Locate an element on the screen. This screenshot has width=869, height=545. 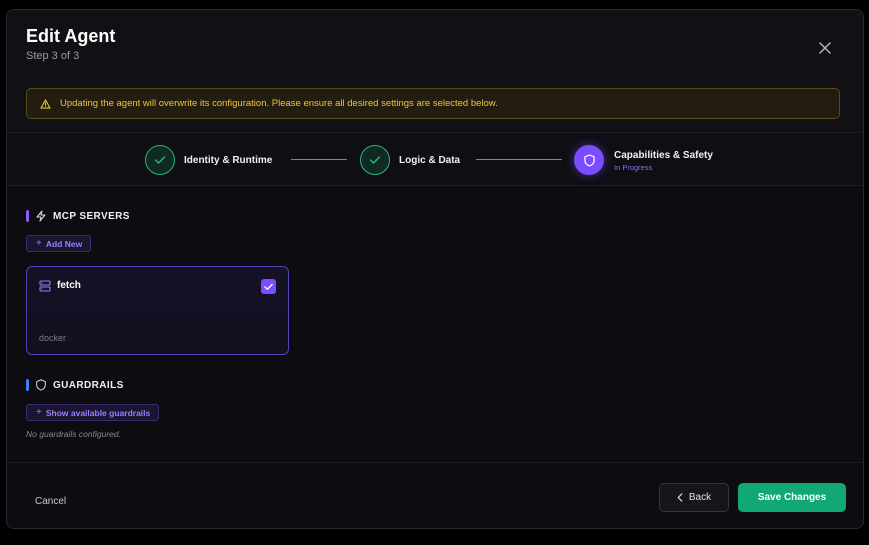
save-changes-button: Save Changes is located at coordinates (792, 497).